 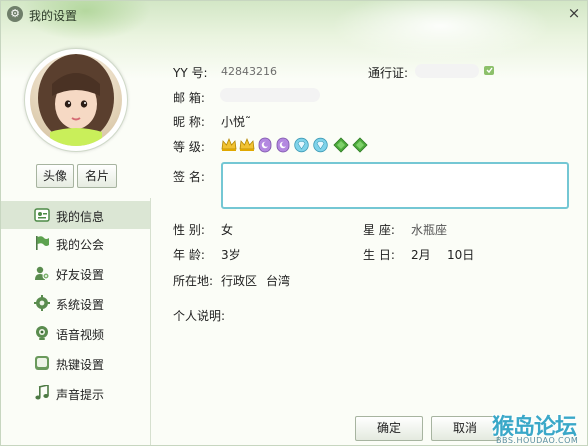 I want to click on sidebar-item-voice-video: 语音视频, so click(x=75, y=333).